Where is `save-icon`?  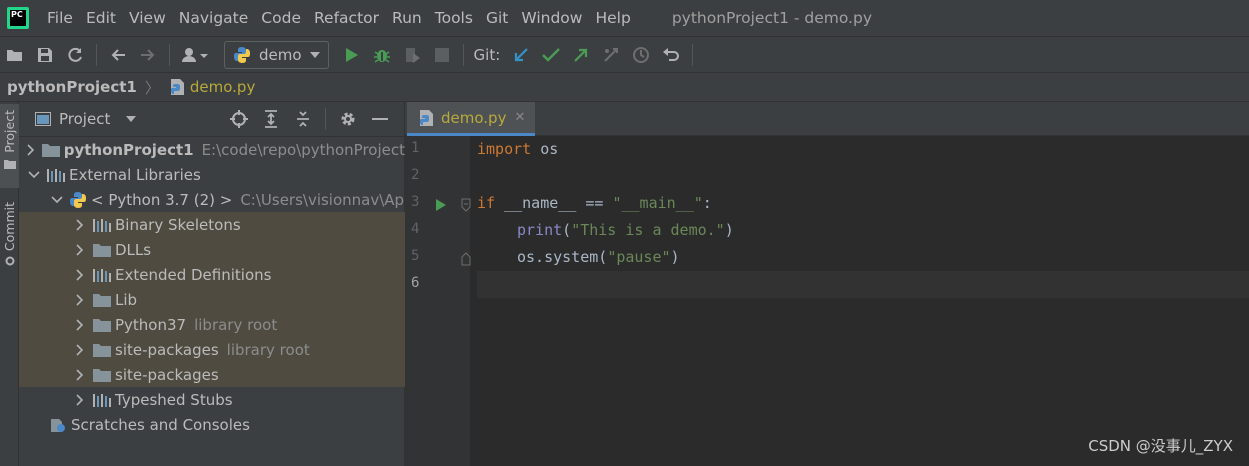 save-icon is located at coordinates (45, 55).